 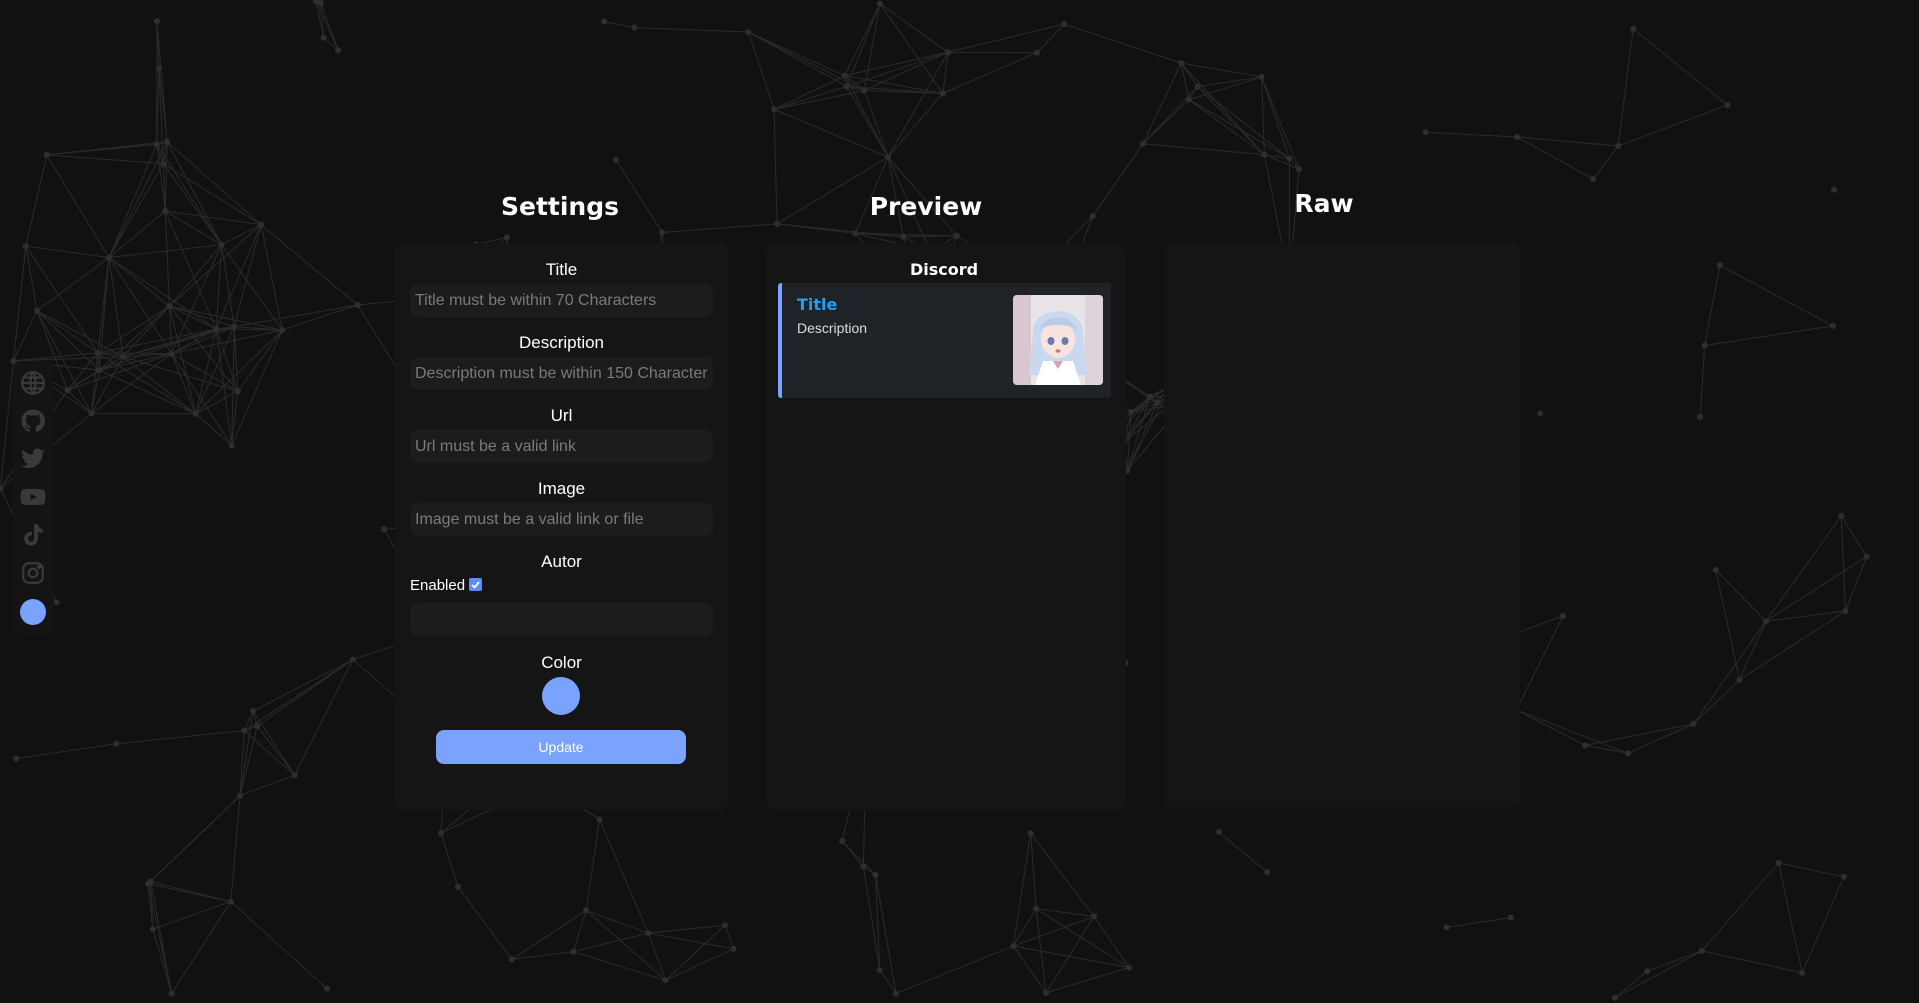 I want to click on autor-enabled-row: Enabled, so click(x=446, y=585).